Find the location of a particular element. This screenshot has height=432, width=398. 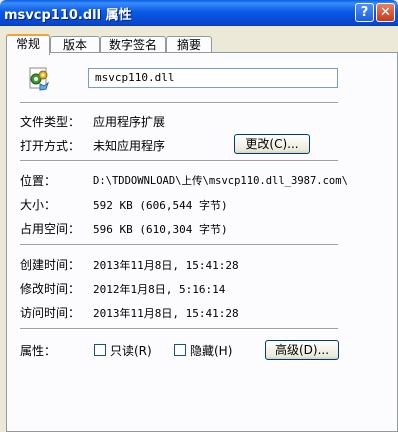

tab-general: 常规 is located at coordinates (28, 44).